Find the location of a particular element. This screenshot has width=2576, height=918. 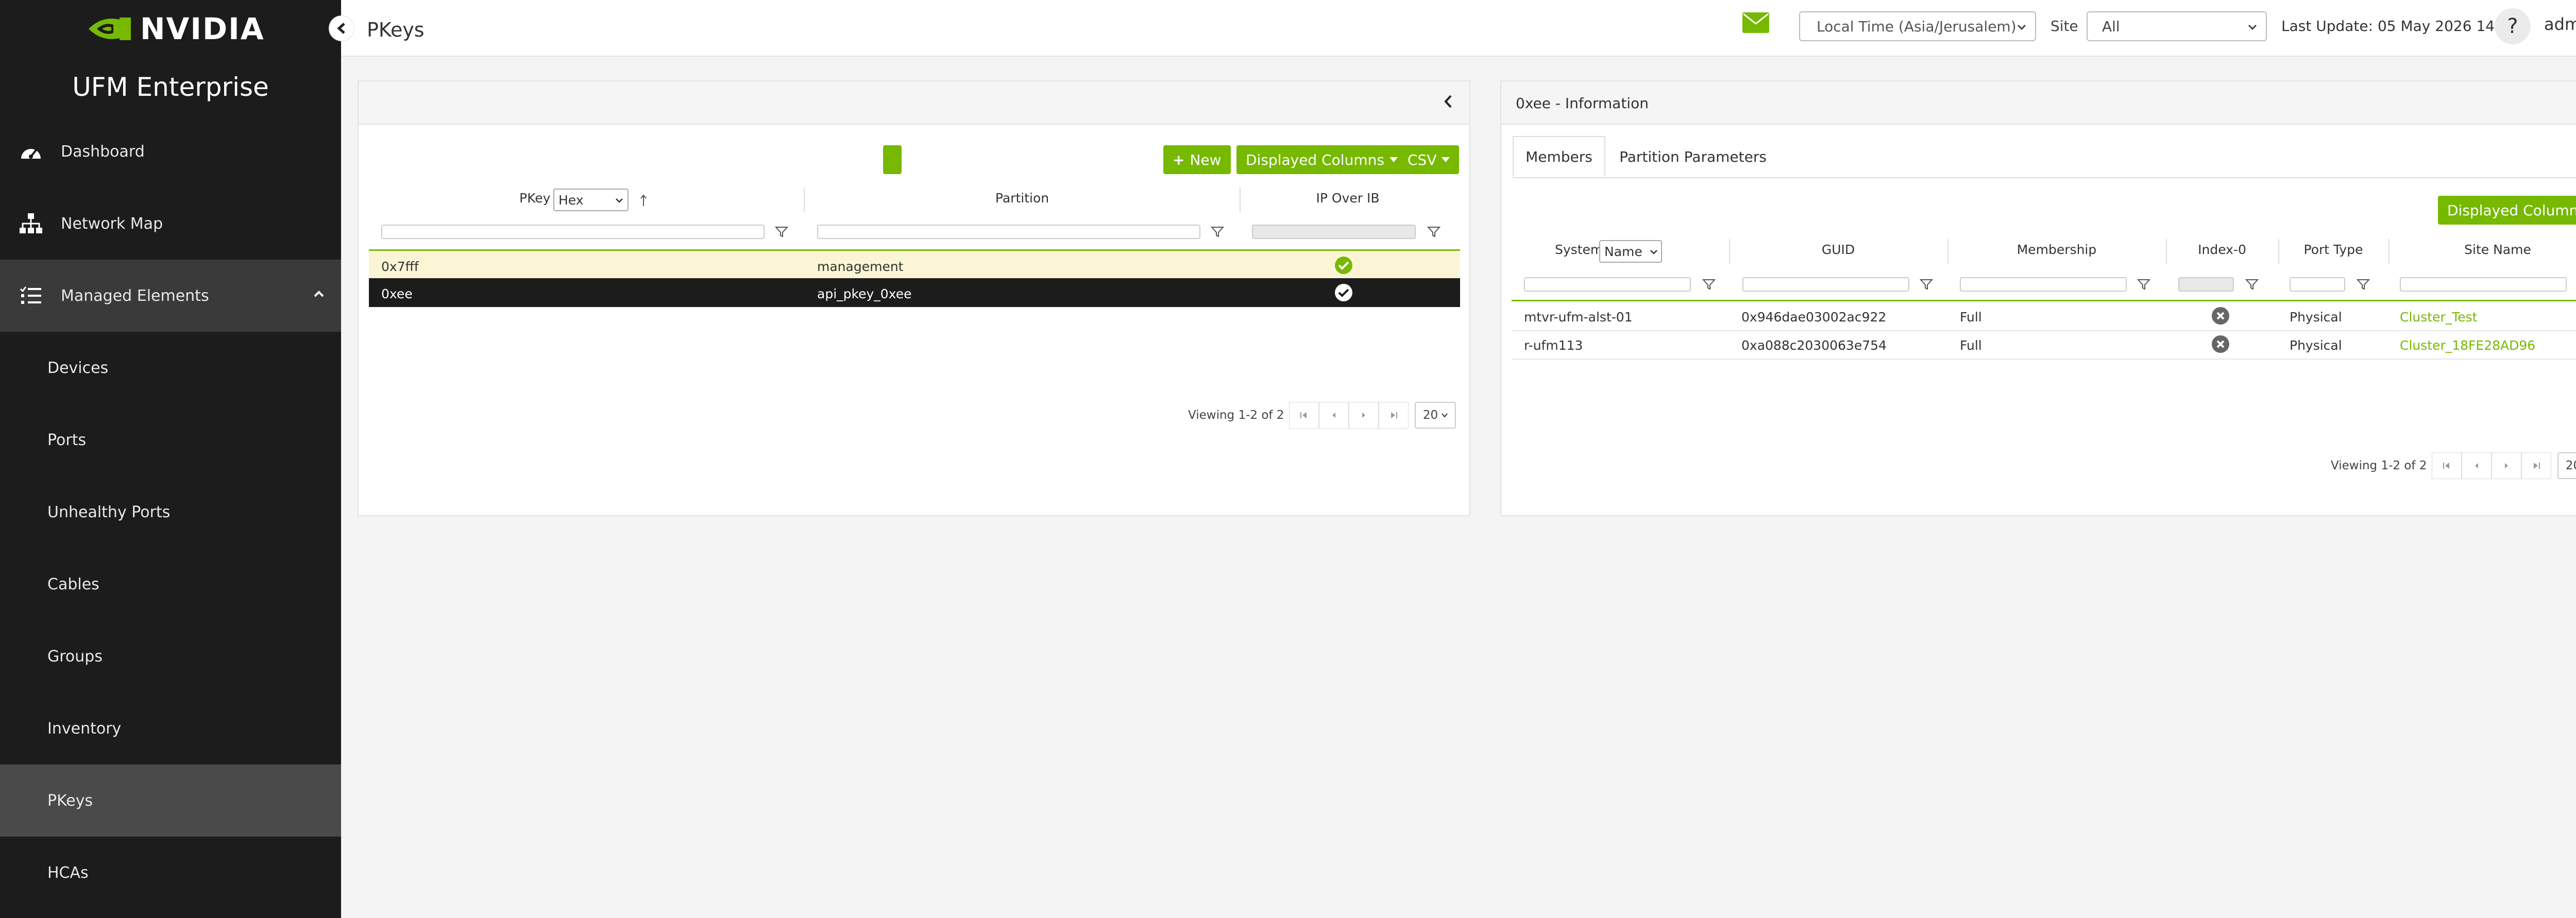

site-name-filter-input is located at coordinates (2483, 284).